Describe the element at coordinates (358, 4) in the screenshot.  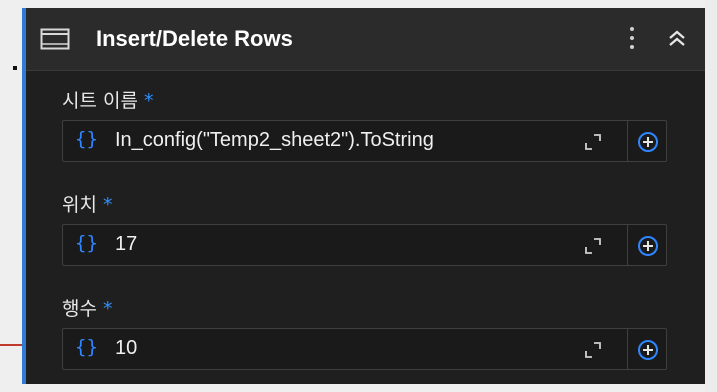
I see `workspace-top-edge` at that location.